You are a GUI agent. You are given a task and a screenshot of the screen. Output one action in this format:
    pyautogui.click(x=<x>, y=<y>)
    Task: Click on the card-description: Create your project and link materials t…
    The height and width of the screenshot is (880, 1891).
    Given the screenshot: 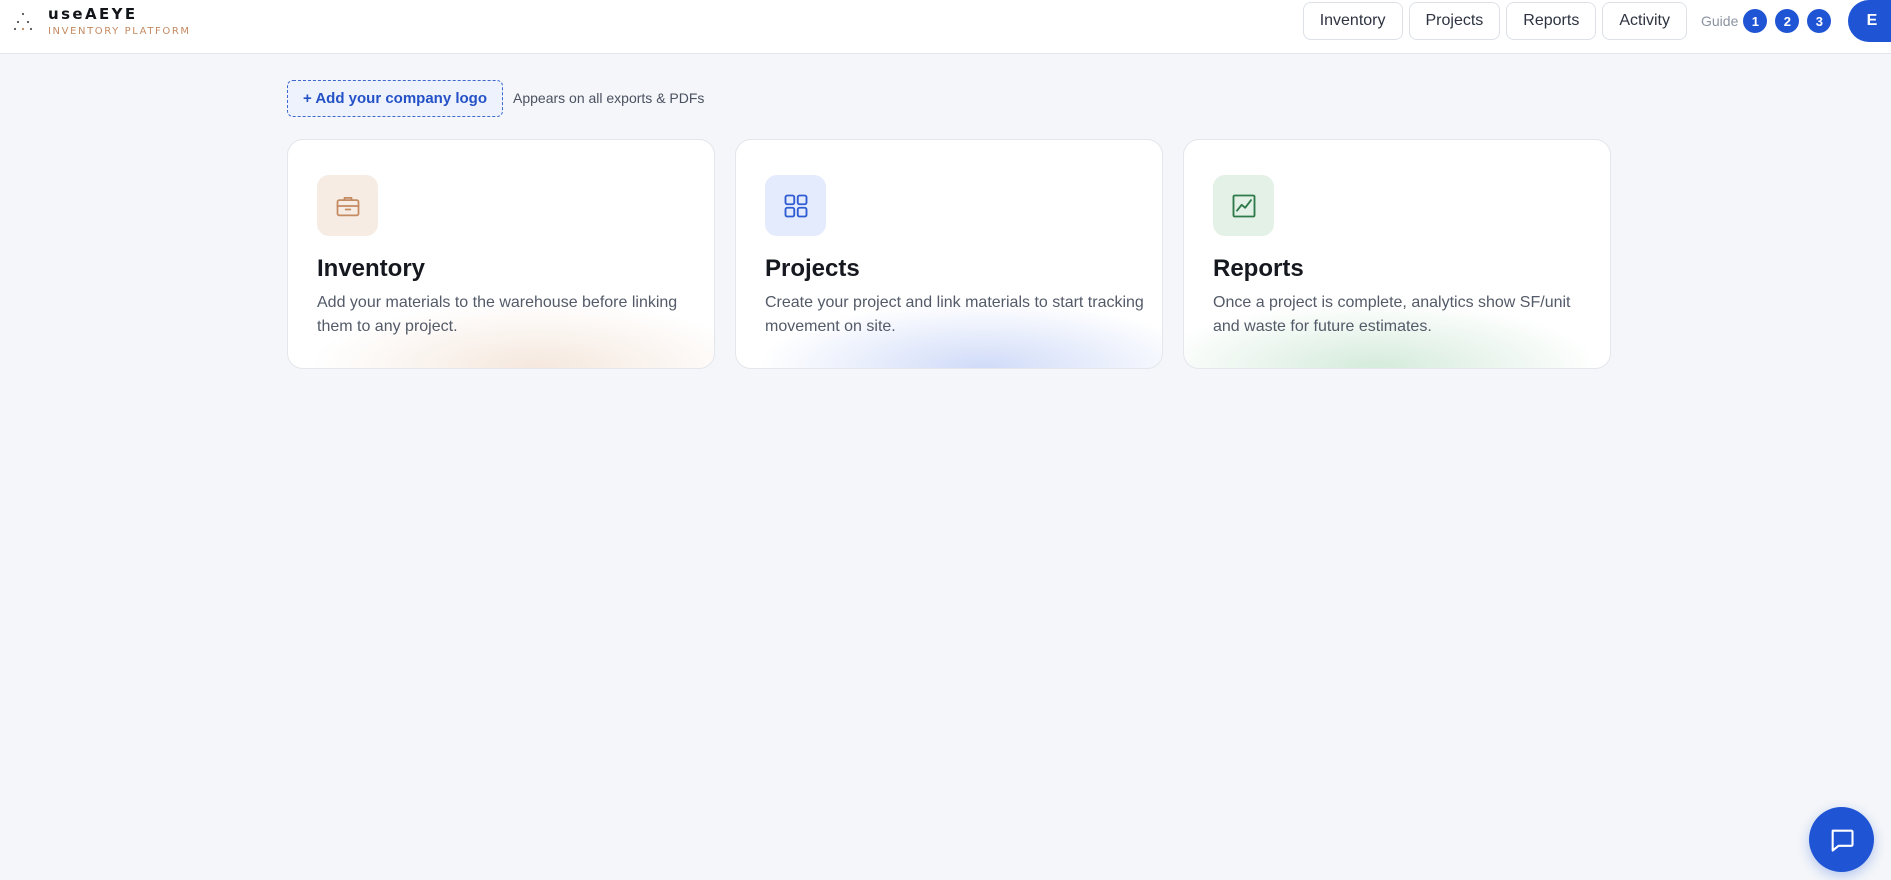 What is the action you would take?
    pyautogui.click(x=954, y=314)
    